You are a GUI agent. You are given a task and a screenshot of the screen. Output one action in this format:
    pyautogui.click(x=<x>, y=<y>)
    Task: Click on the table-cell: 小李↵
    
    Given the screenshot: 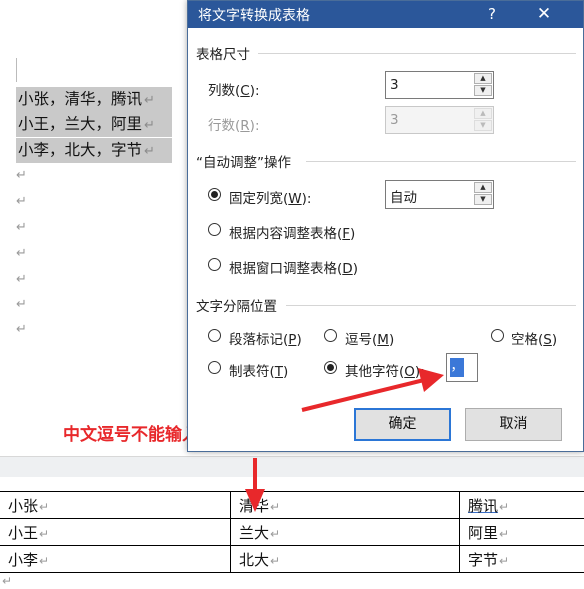 What is the action you would take?
    pyautogui.click(x=115, y=559)
    